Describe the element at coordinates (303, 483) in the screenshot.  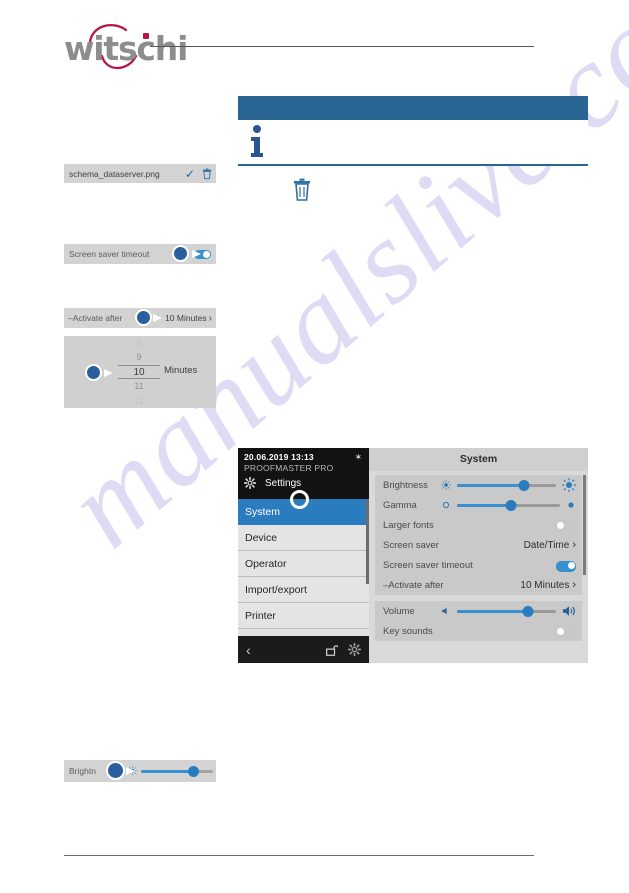
I see `device-screen-title-row: Settings` at that location.